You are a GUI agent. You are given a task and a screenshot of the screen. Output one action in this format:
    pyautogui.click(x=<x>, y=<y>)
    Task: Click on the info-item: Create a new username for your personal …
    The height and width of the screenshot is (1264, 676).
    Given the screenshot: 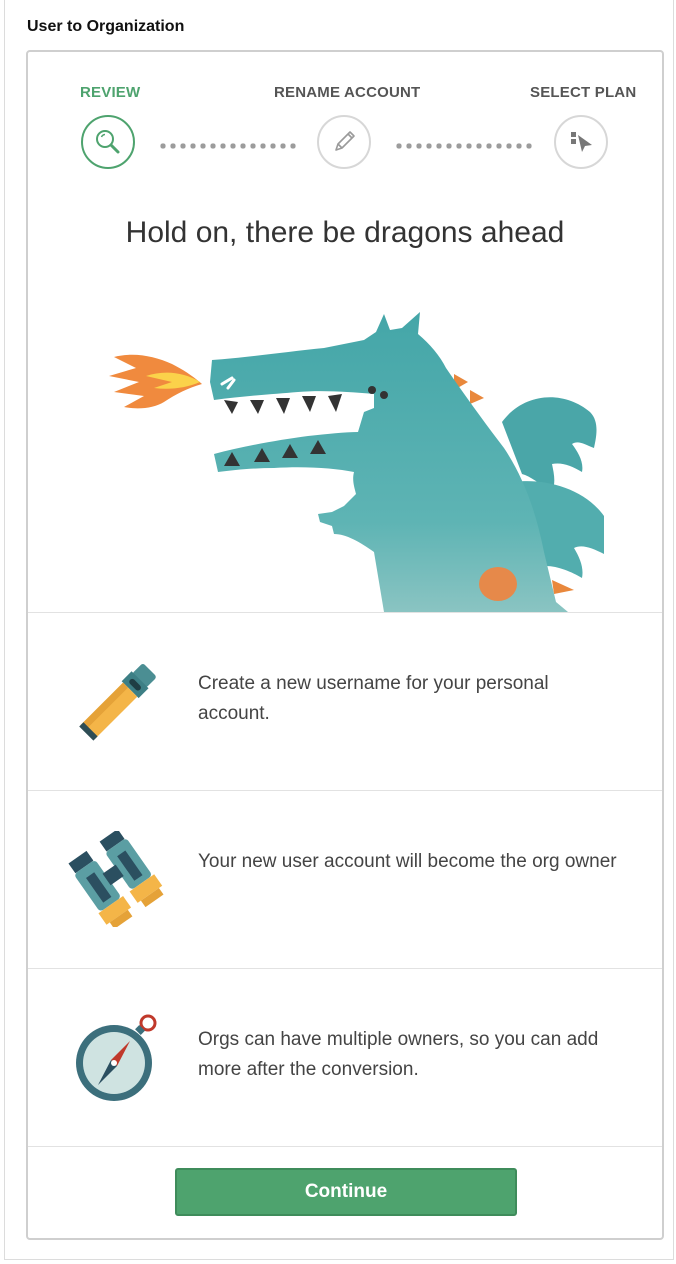 What is the action you would take?
    pyautogui.click(x=345, y=701)
    